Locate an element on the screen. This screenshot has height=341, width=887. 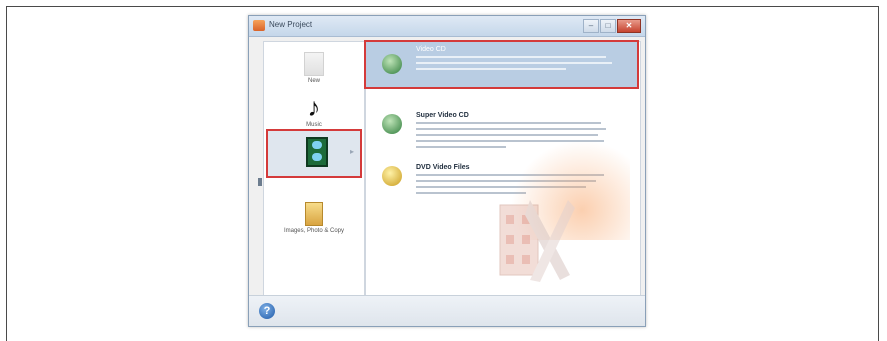
sidebar-item-label: New is located at coordinates (313, 81).